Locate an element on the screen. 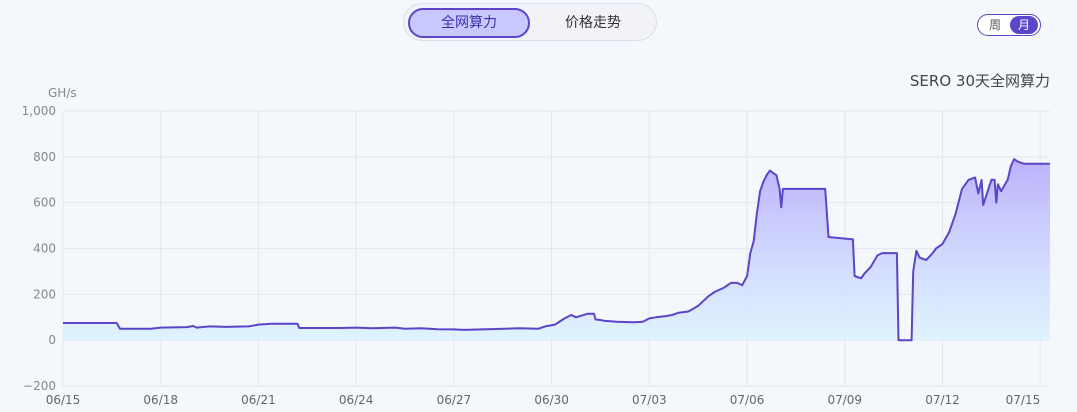 This screenshot has height=412, width=1077. x-tick-label: 06/18 is located at coordinates (160, 400).